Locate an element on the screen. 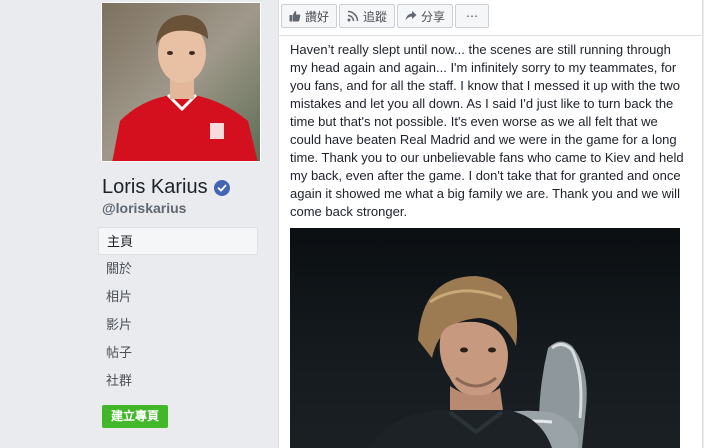  page-name-row: Loris Karius is located at coordinates (166, 187).